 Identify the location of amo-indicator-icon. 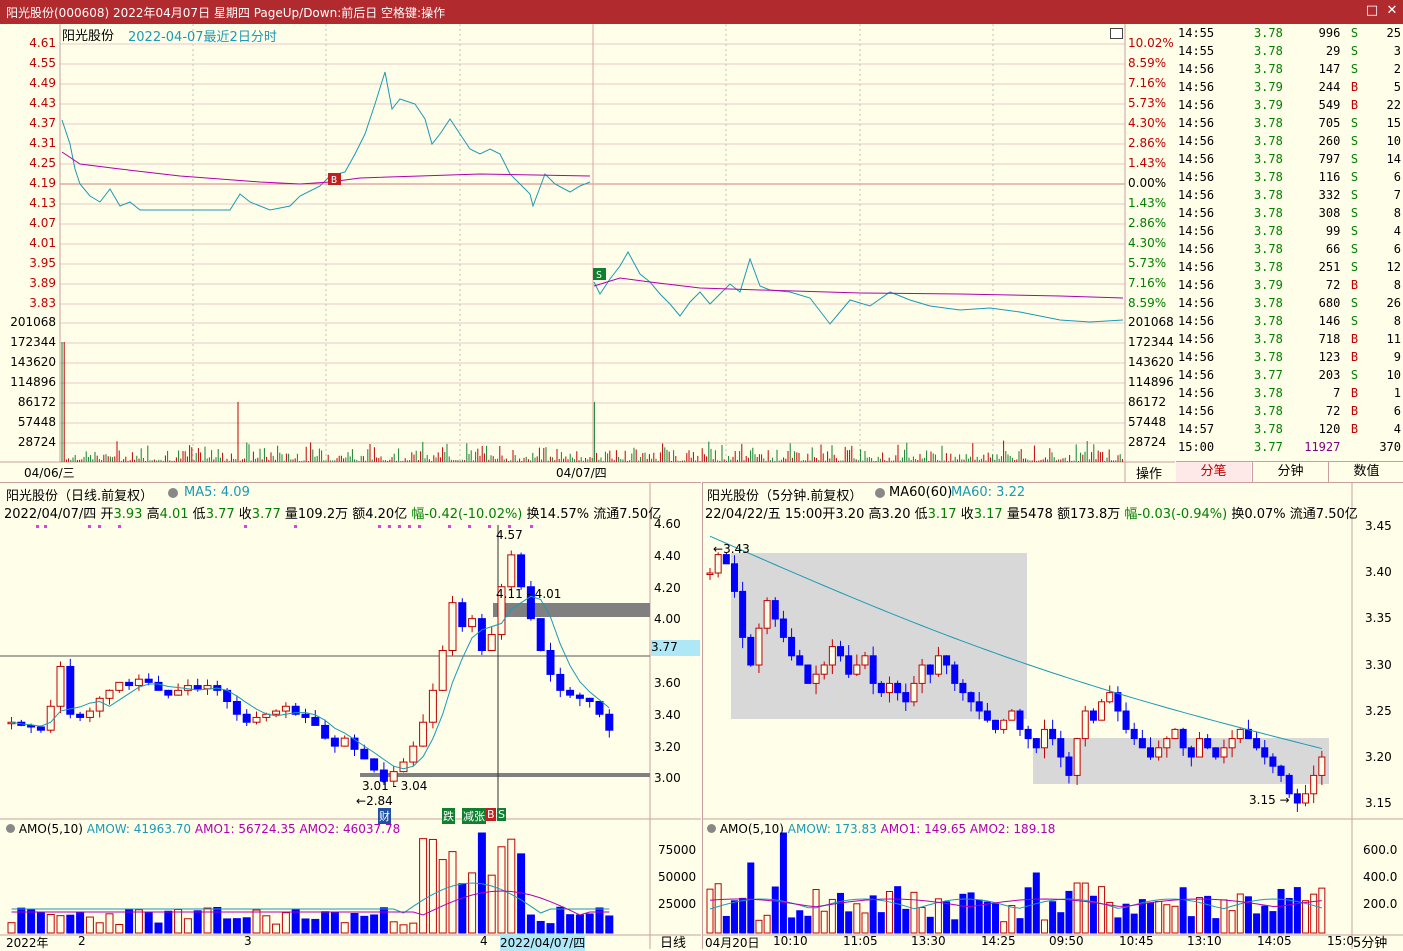
(10, 828).